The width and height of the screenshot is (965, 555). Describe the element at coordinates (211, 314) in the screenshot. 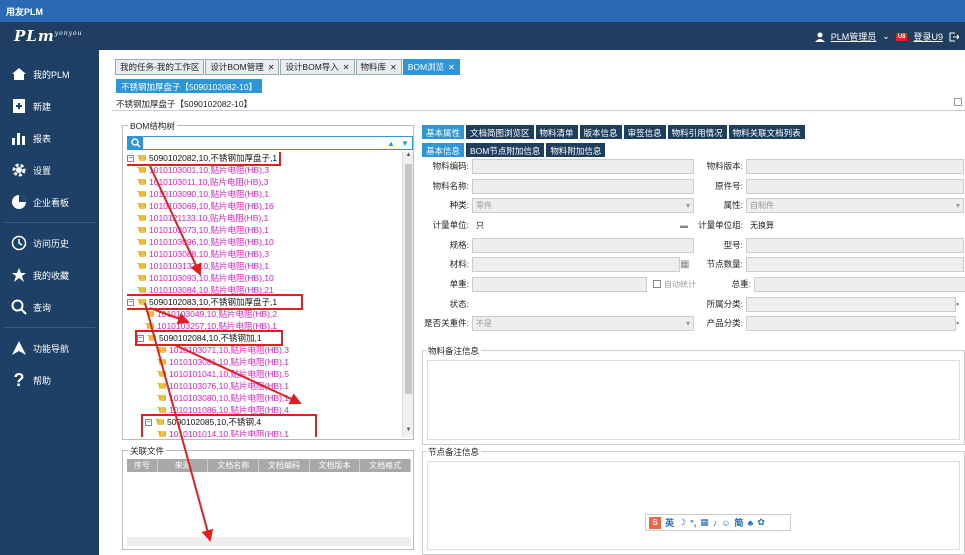

I see `tree-node-part: 1010103049,10,贴片电阻(HB),2` at that location.